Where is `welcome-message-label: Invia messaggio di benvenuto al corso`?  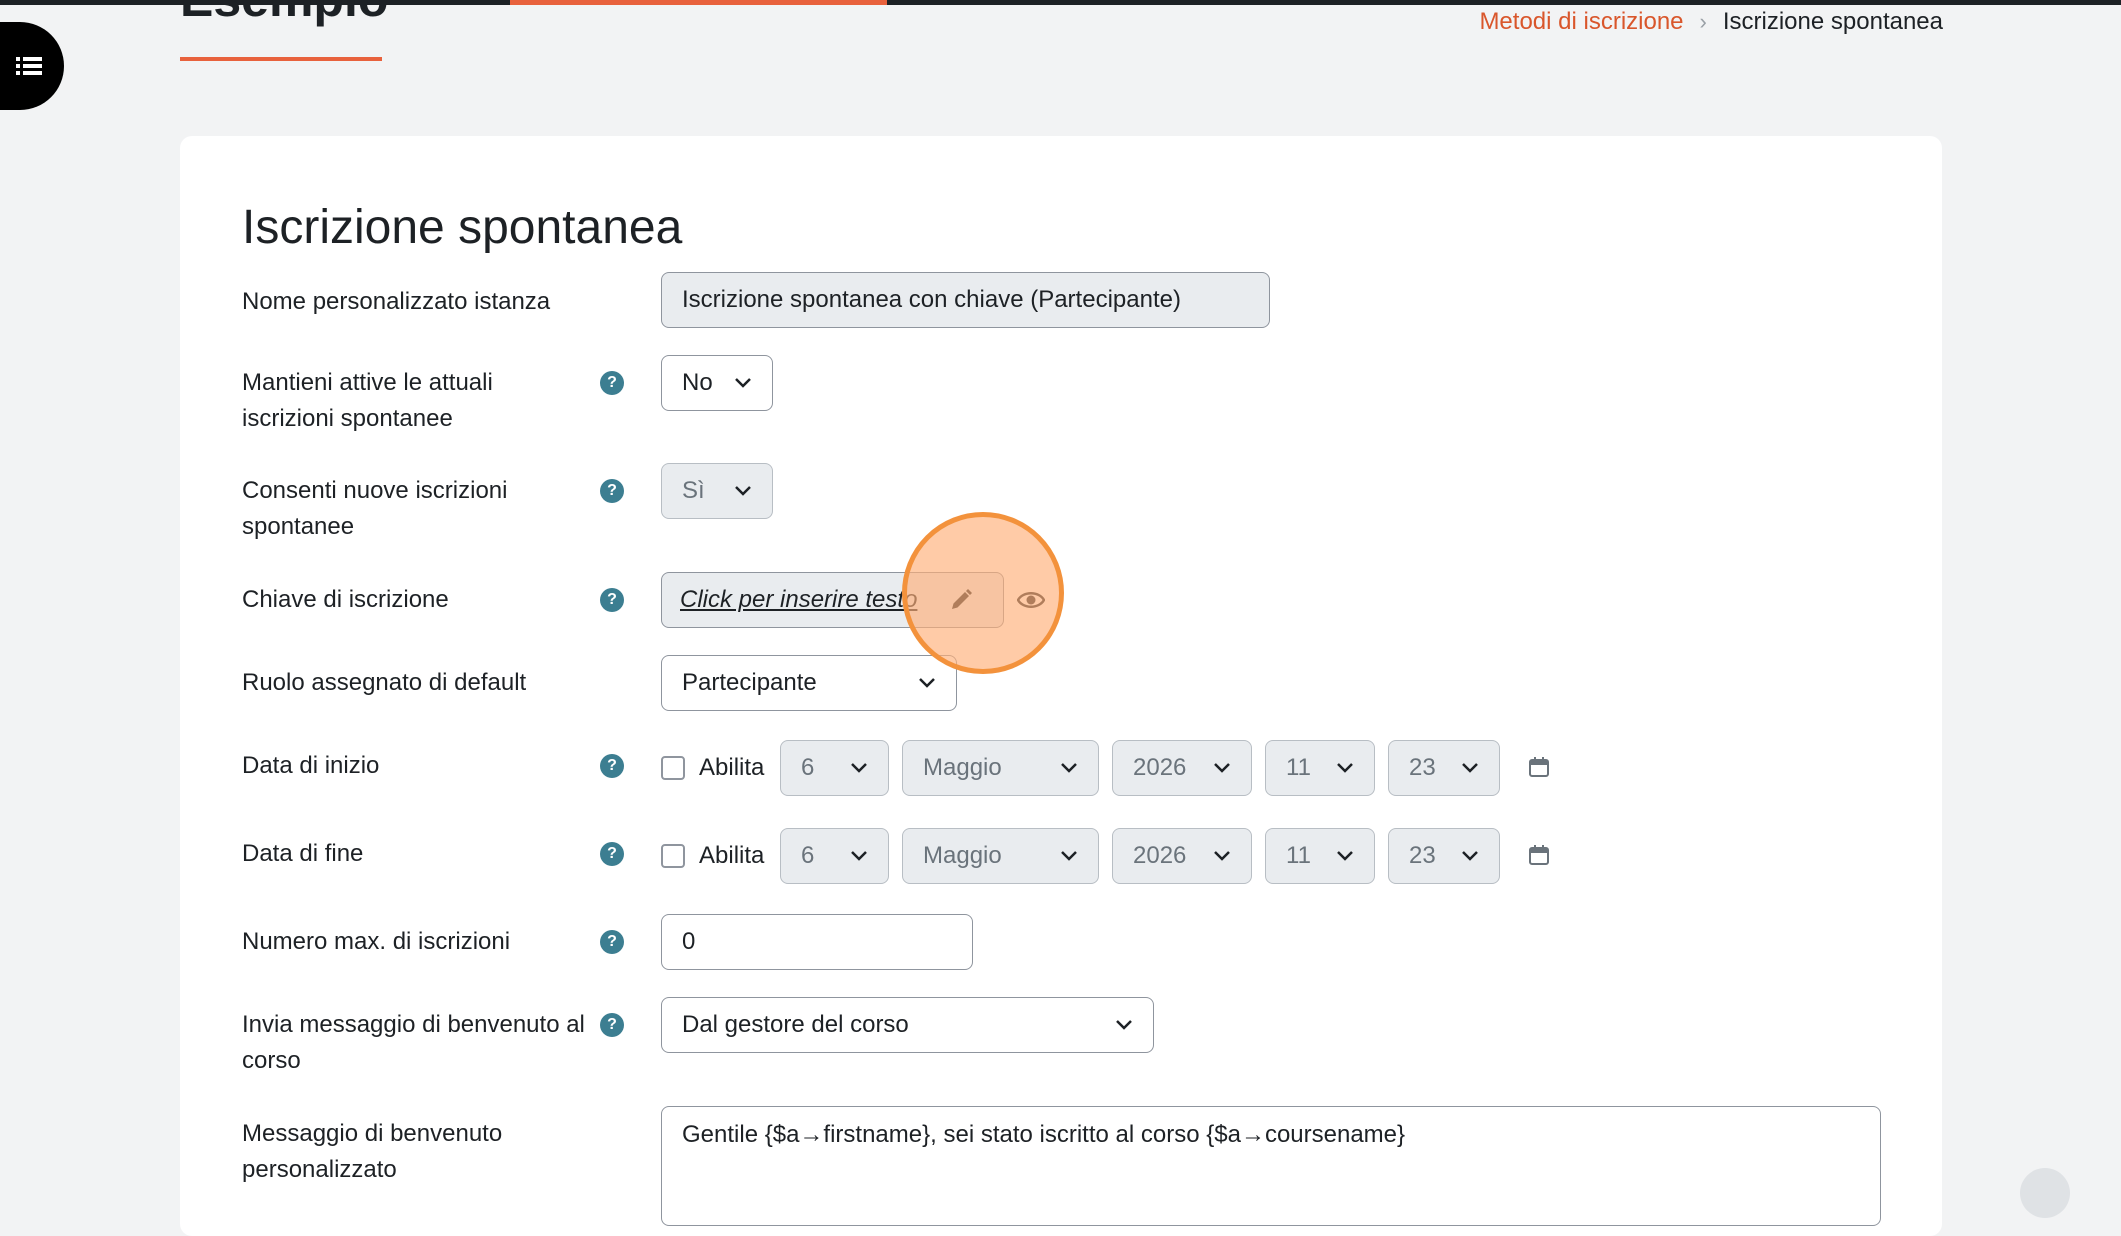
welcome-message-label: Invia messaggio di benvenuto al corso is located at coordinates (413, 1042).